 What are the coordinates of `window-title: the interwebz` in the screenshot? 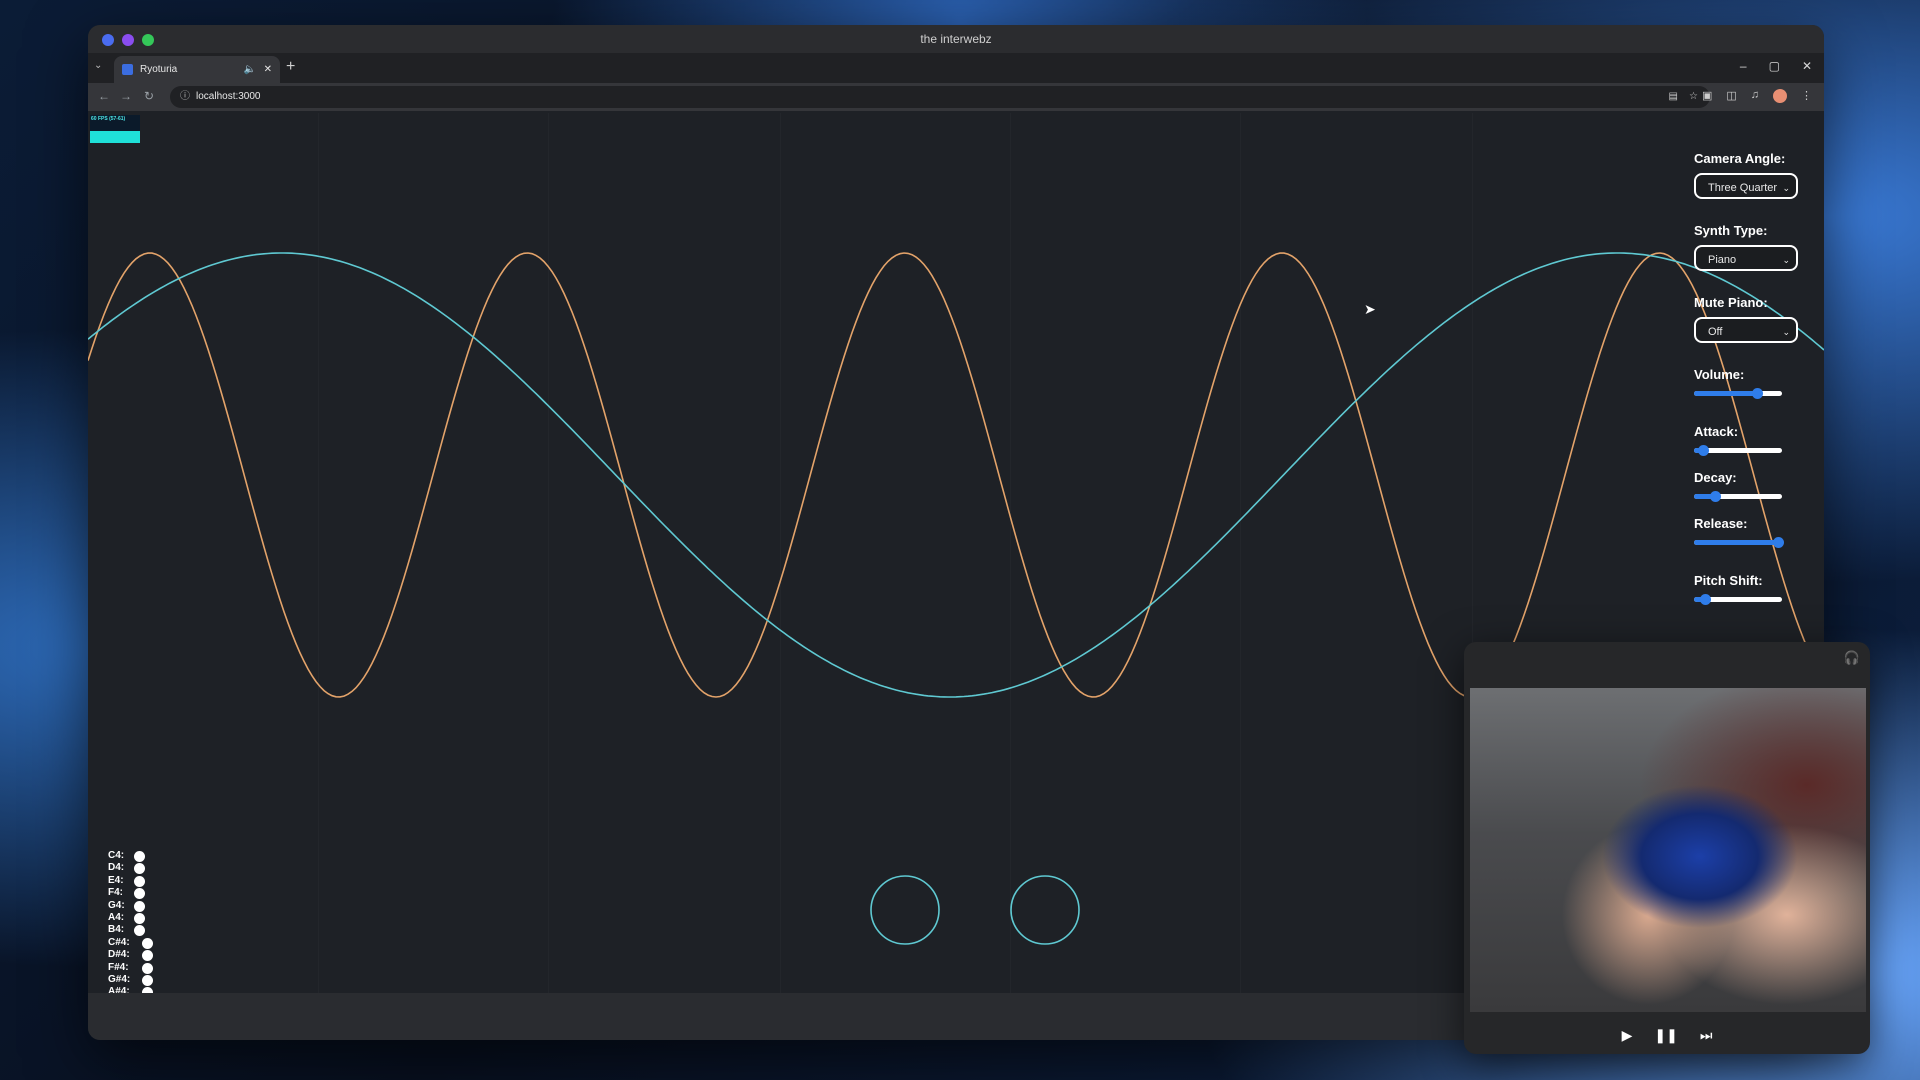 It's located at (956, 39).